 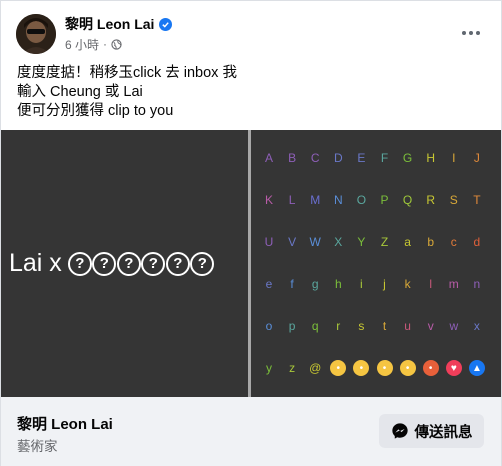 What do you see at coordinates (384, 284) in the screenshot?
I see `alphabet-letter: j` at bounding box center [384, 284].